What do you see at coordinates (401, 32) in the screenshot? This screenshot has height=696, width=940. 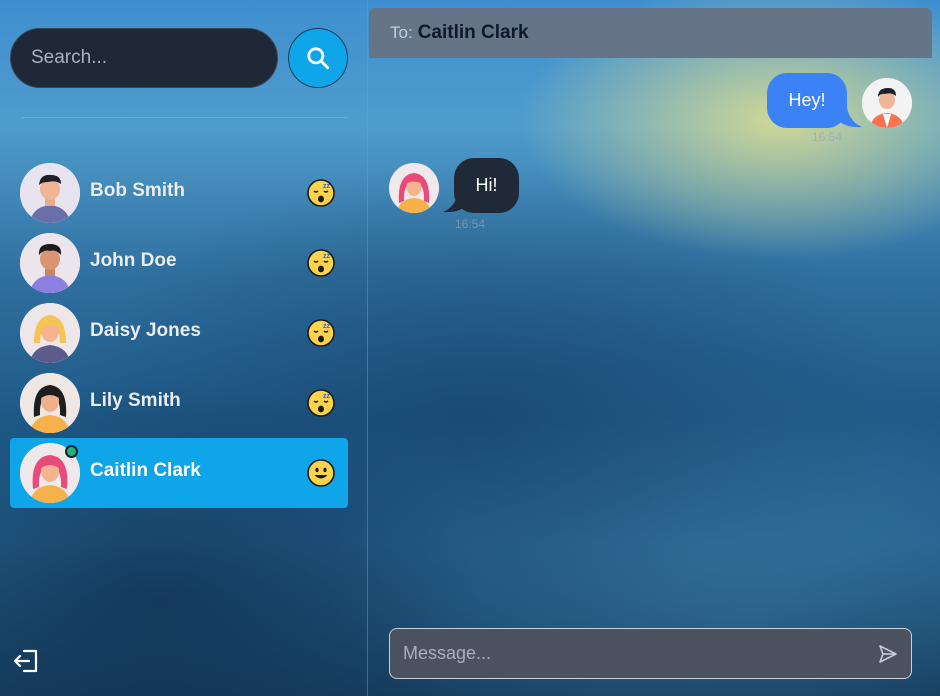 I see `recipient-label: To:` at bounding box center [401, 32].